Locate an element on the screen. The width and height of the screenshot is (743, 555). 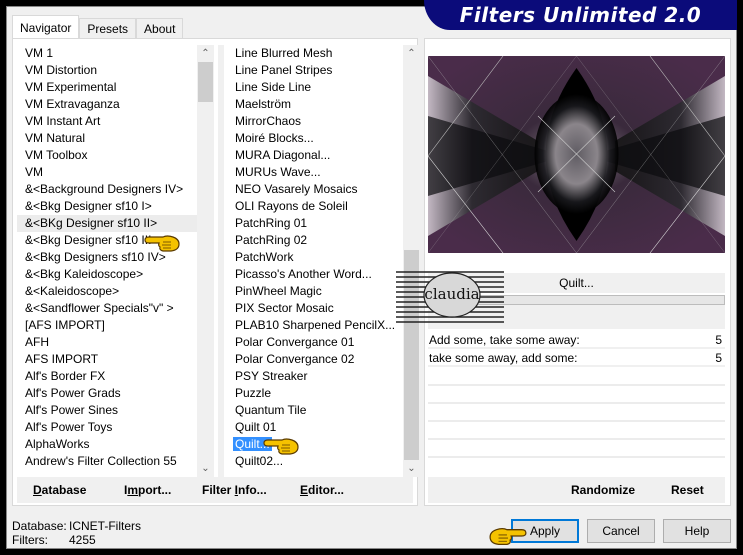
list-item: Alf's Power Toys is located at coordinates (109, 427).